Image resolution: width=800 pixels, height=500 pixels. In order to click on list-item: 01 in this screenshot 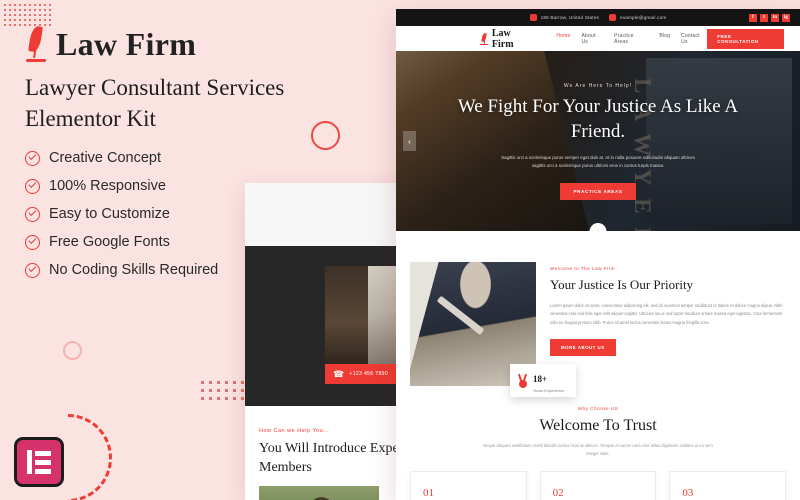, I will do `click(468, 485)`.